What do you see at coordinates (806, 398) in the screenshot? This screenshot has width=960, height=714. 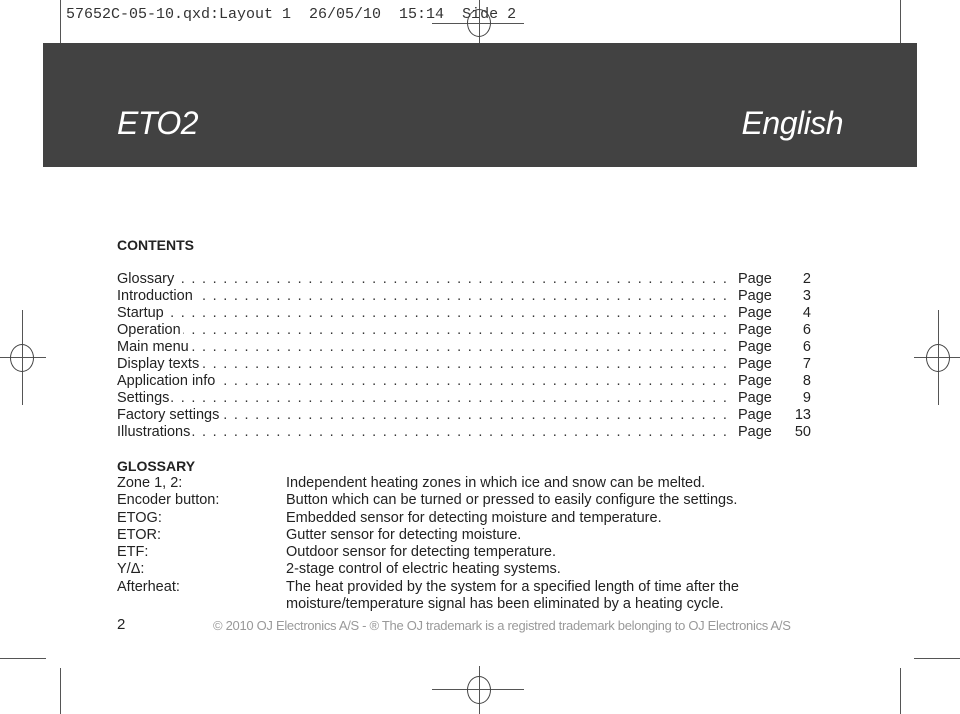 I see `toc-page-number: 9` at bounding box center [806, 398].